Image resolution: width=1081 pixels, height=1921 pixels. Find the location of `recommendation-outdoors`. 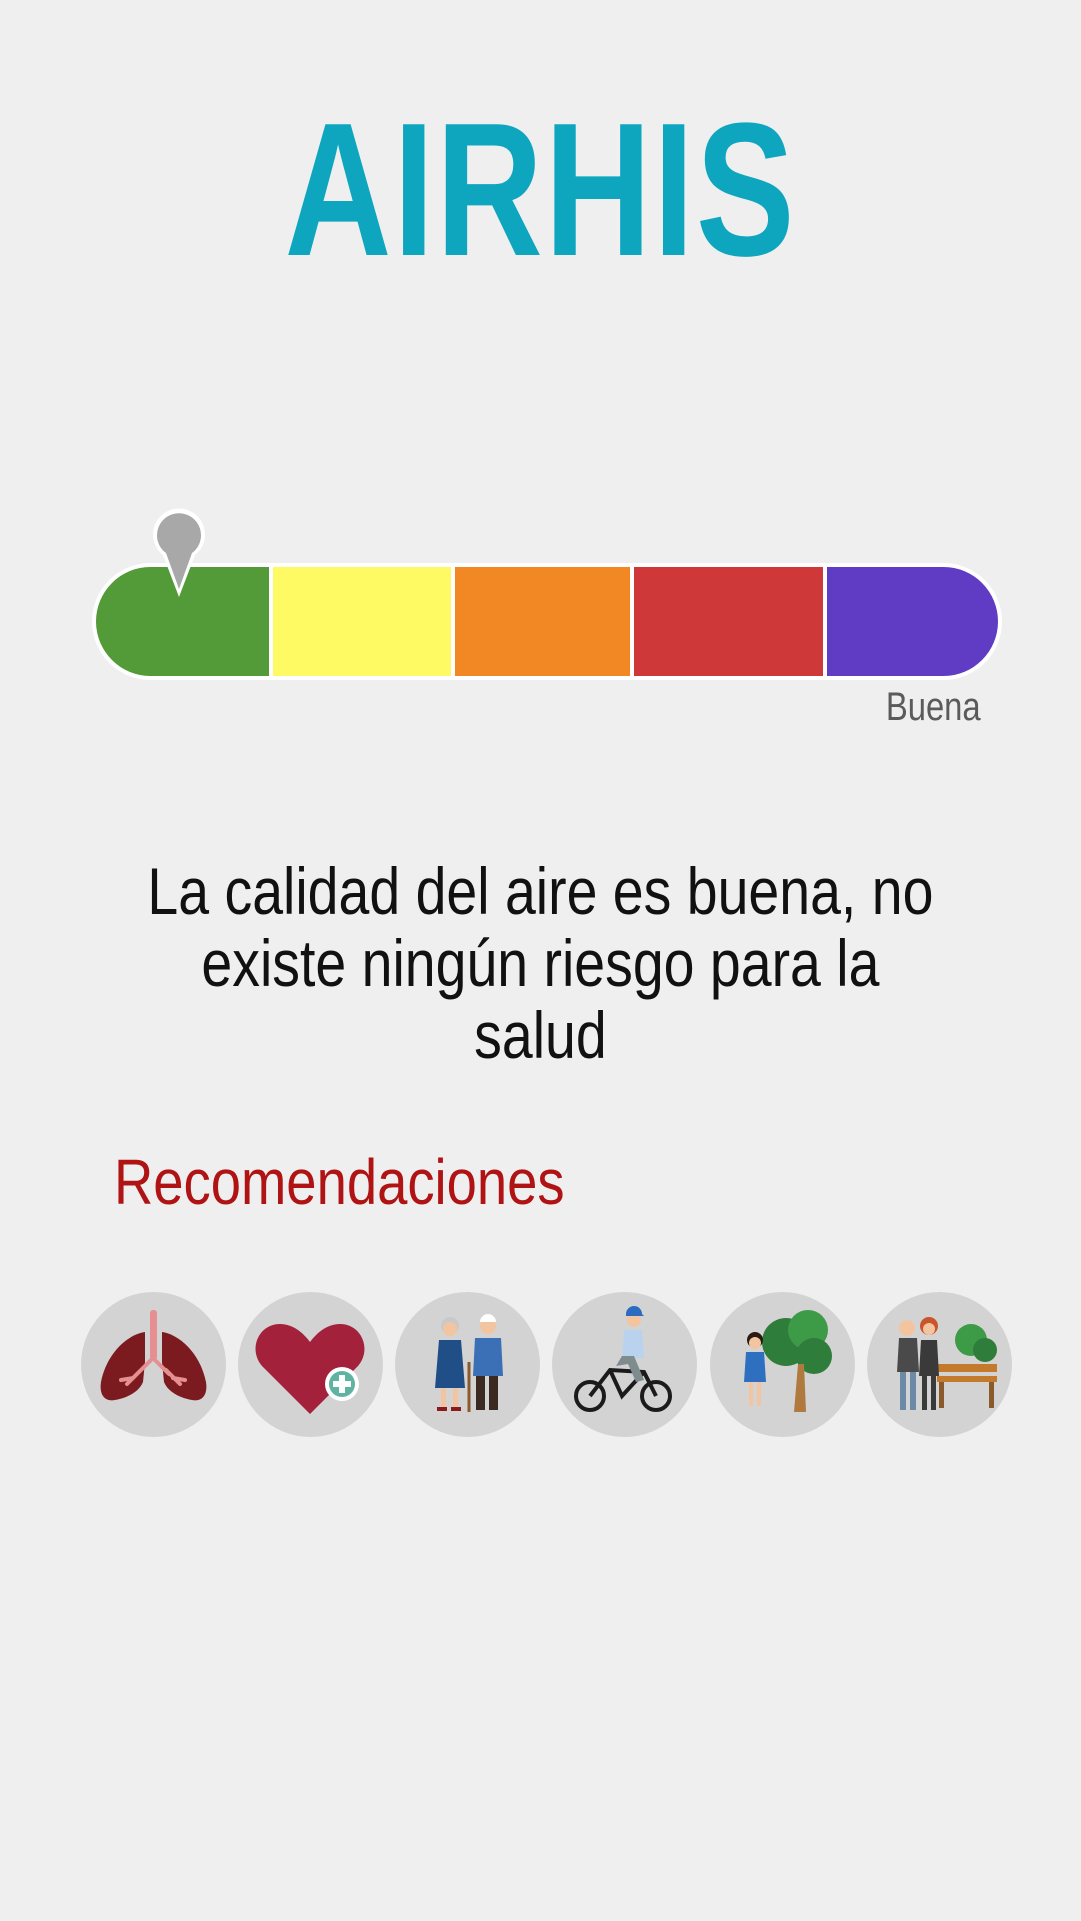

recommendation-outdoors is located at coordinates (782, 1364).